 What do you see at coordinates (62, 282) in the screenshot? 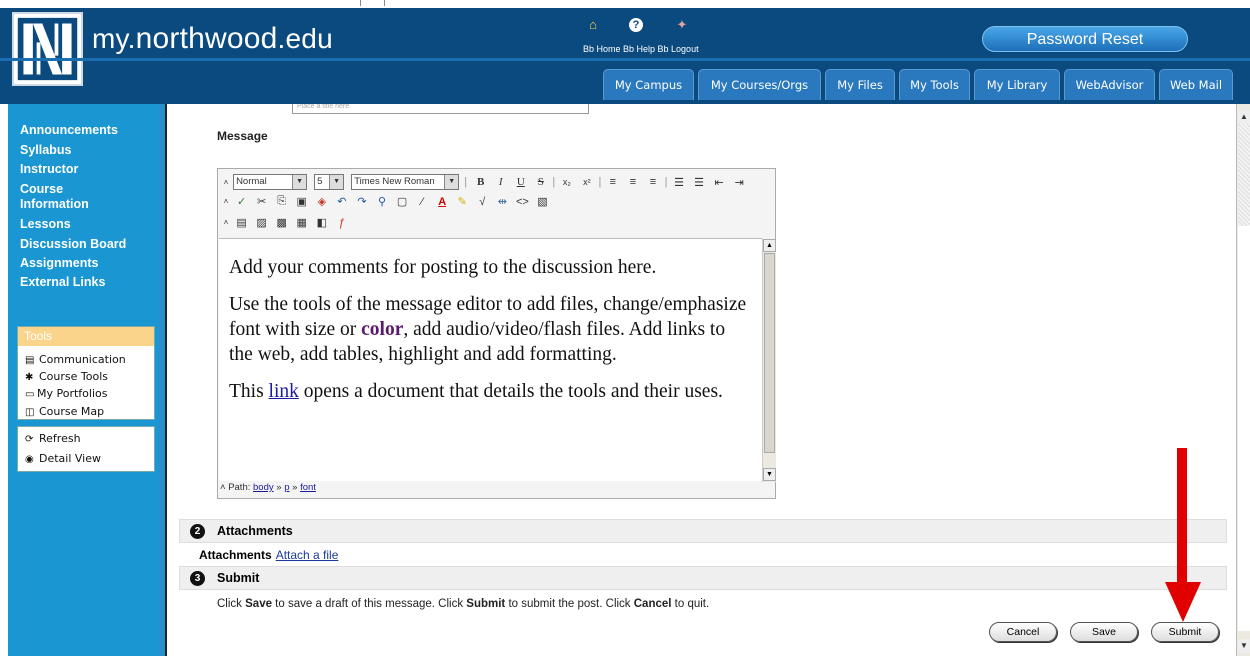
I see `nav-external-links: External Links` at bounding box center [62, 282].